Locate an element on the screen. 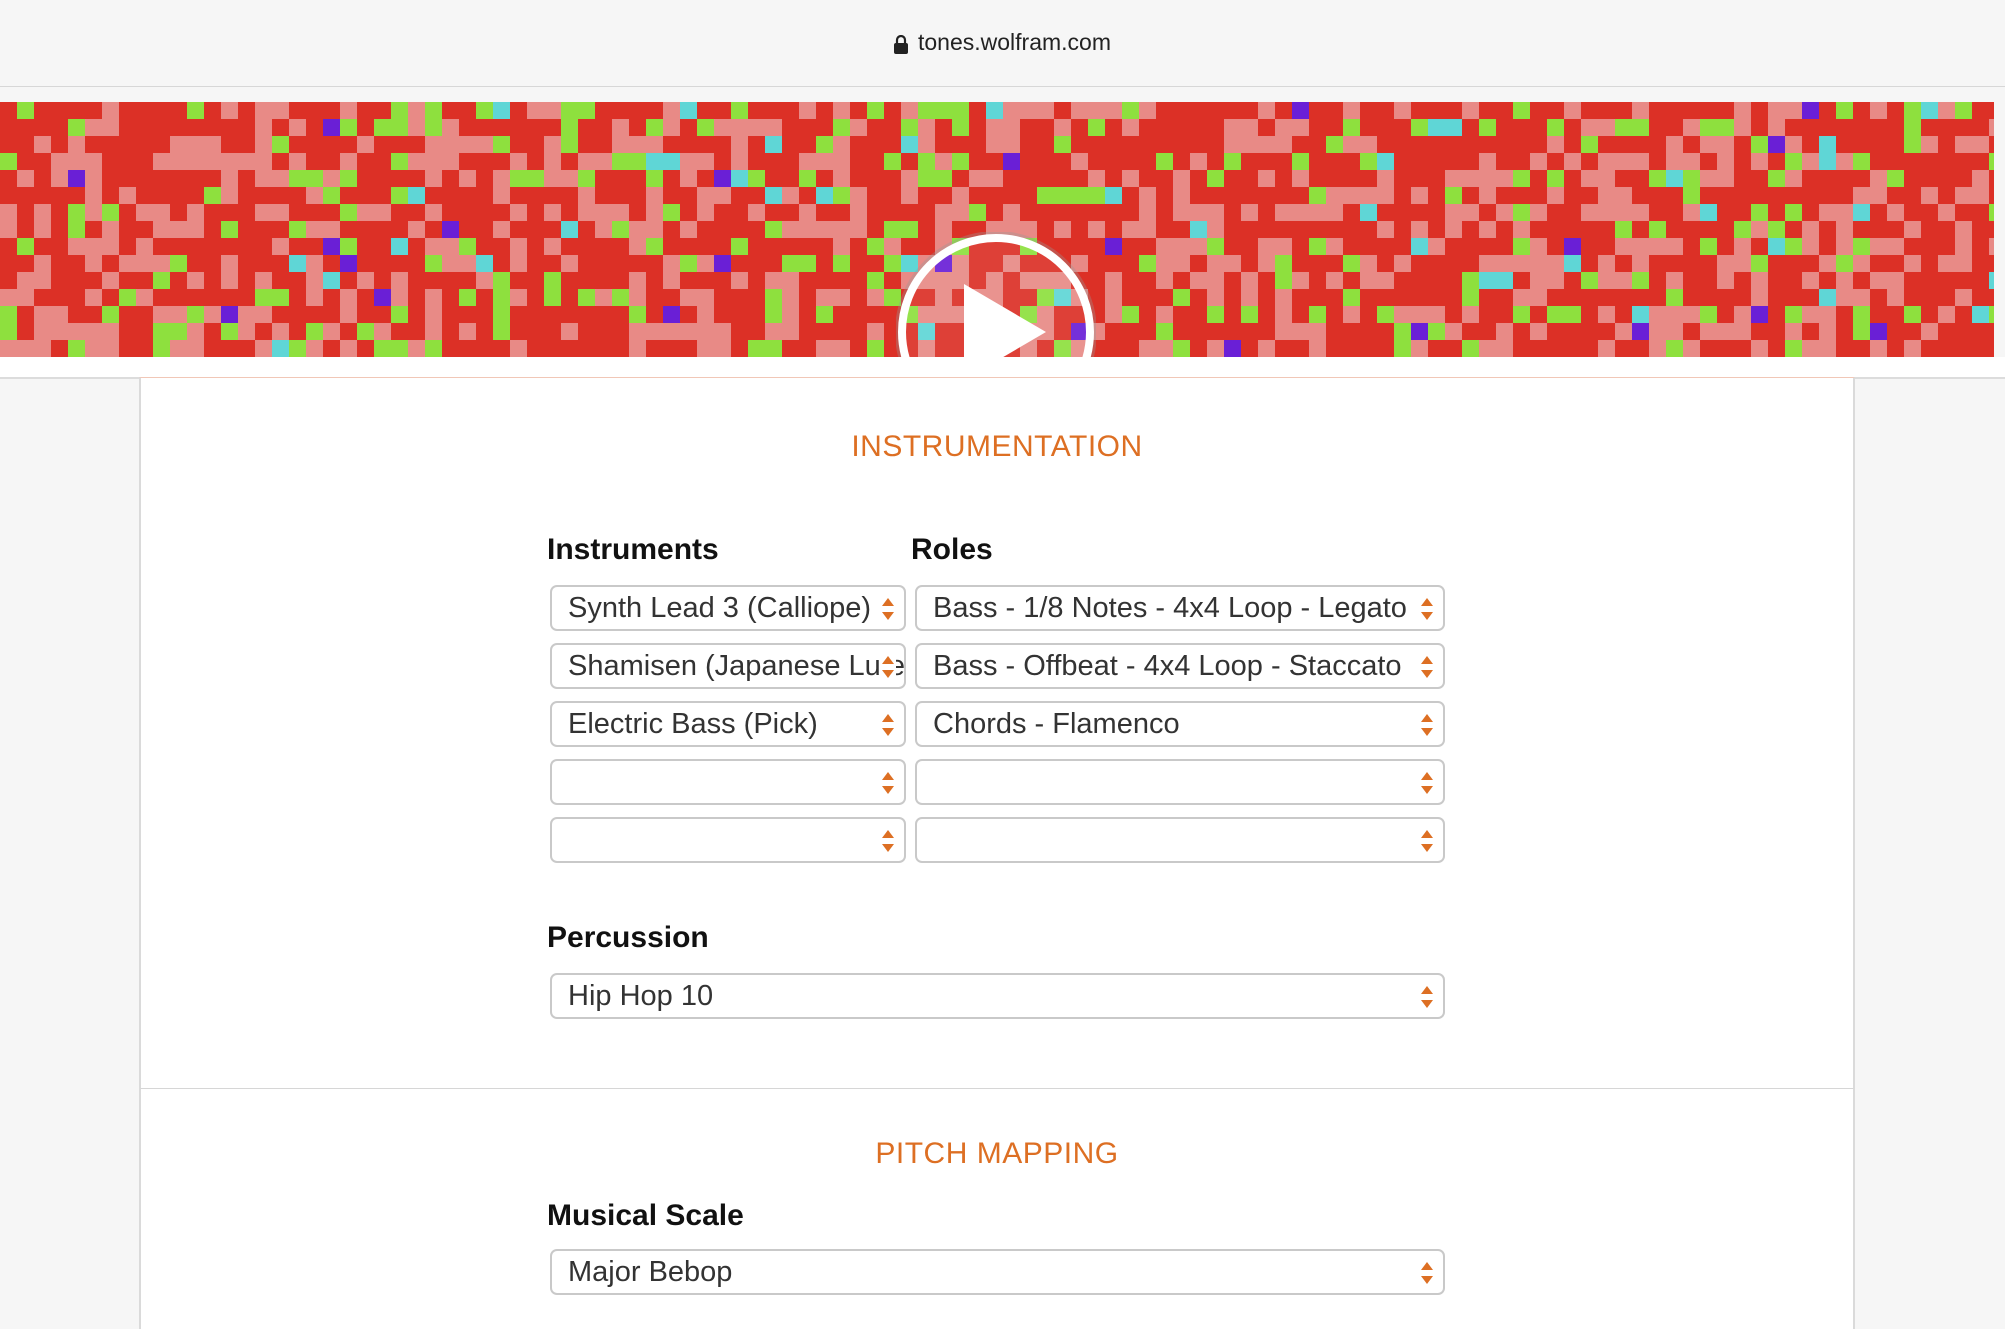  percussion-select: Hip Hop 10 is located at coordinates (997, 996).